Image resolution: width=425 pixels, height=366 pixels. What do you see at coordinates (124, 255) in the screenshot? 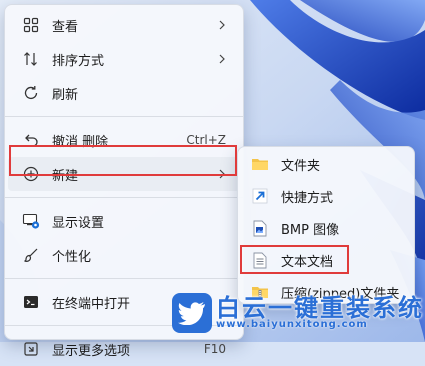
I see `menu-item-personalize: 个性化` at bounding box center [124, 255].